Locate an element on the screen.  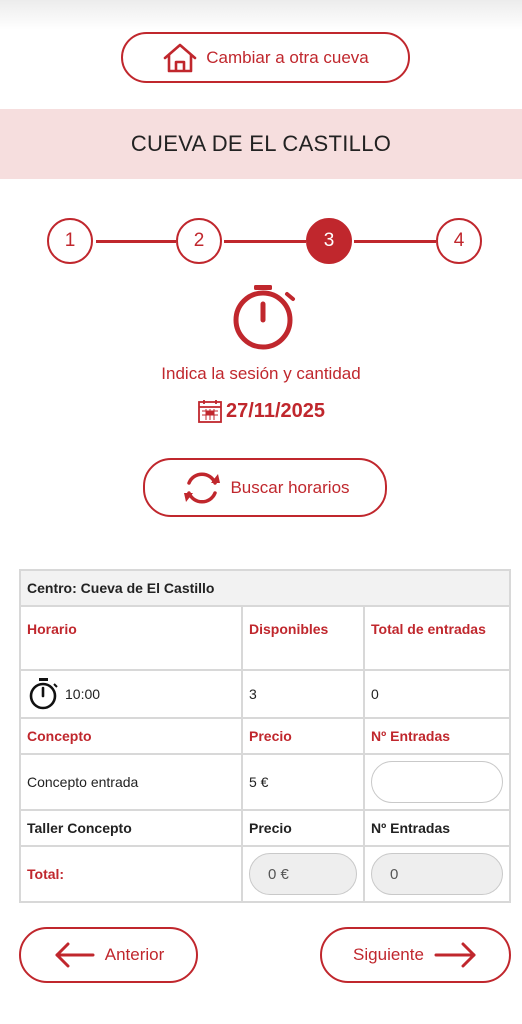
workshop-header-row: Taller Concepto Precio Nº Entradas is located at coordinates (265, 828).